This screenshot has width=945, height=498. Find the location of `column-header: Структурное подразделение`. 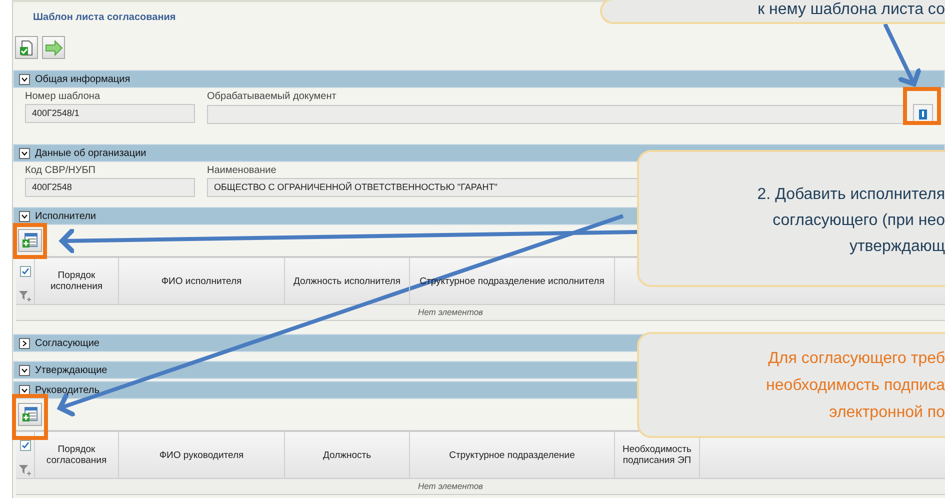

column-header: Структурное подразделение is located at coordinates (512, 455).